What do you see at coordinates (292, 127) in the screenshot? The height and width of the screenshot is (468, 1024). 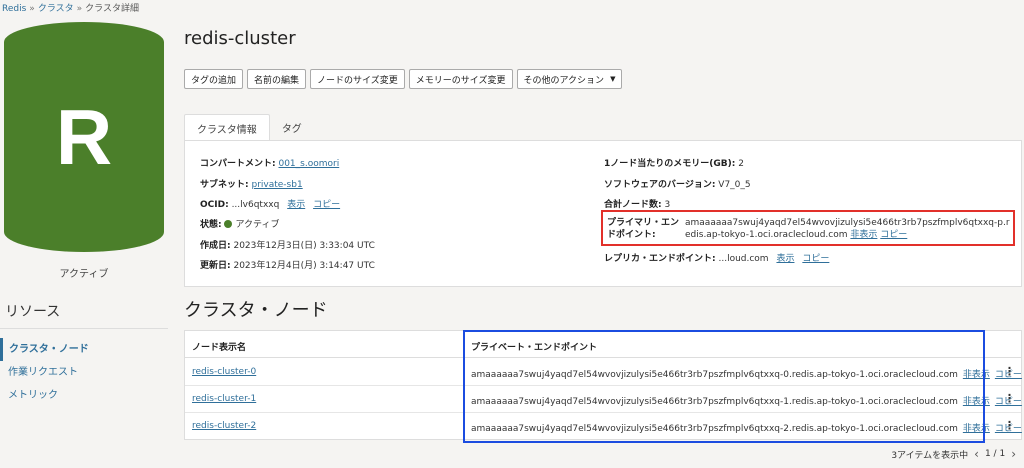 I see `tab-tags: タグ` at bounding box center [292, 127].